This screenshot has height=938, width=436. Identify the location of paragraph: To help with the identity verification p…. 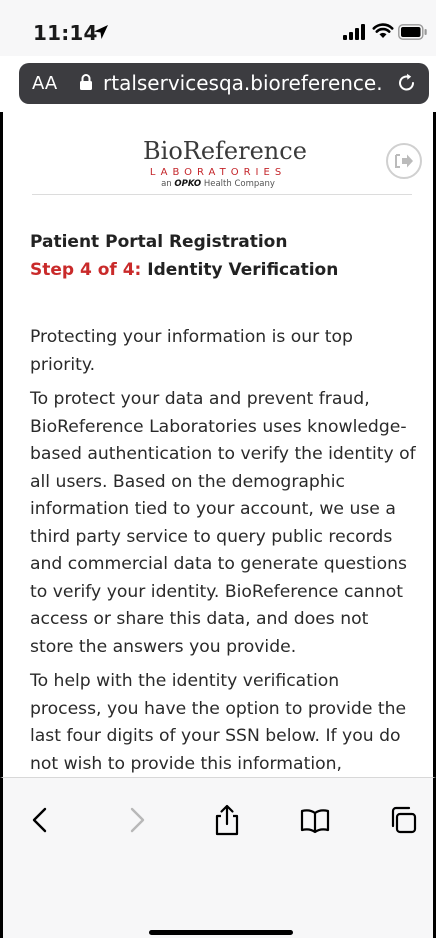
(218, 722).